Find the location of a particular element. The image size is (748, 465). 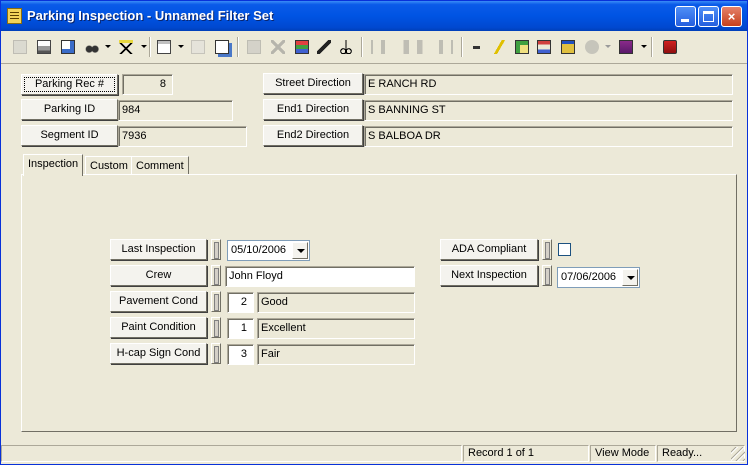

hcap-sign-cond-indicator is located at coordinates (216, 353).